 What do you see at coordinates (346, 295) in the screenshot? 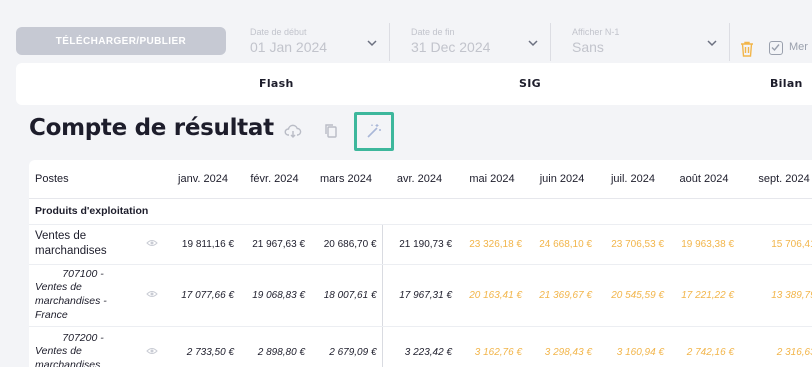
I see `table-cell: 18 007,61 €` at bounding box center [346, 295].